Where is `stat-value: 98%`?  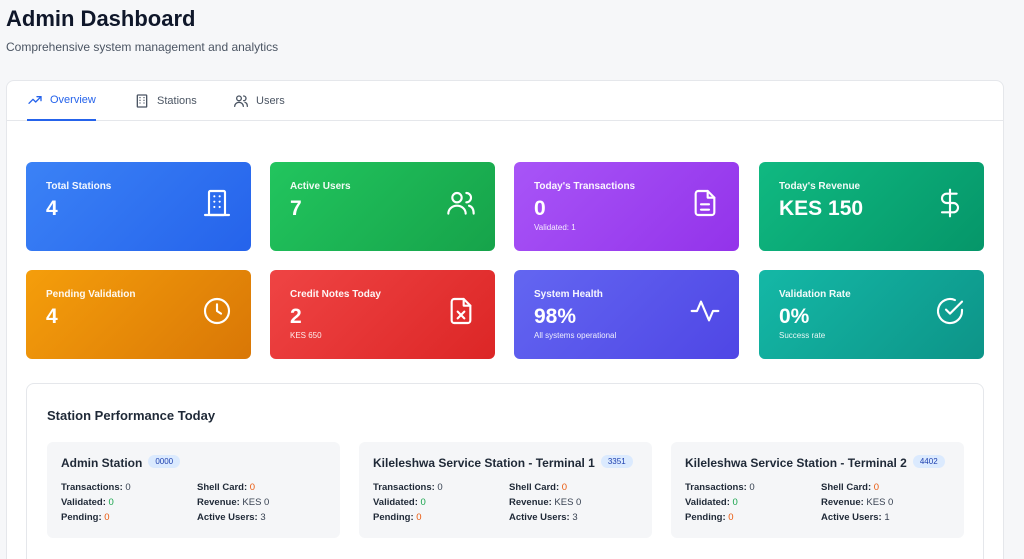 stat-value: 98% is located at coordinates (555, 316).